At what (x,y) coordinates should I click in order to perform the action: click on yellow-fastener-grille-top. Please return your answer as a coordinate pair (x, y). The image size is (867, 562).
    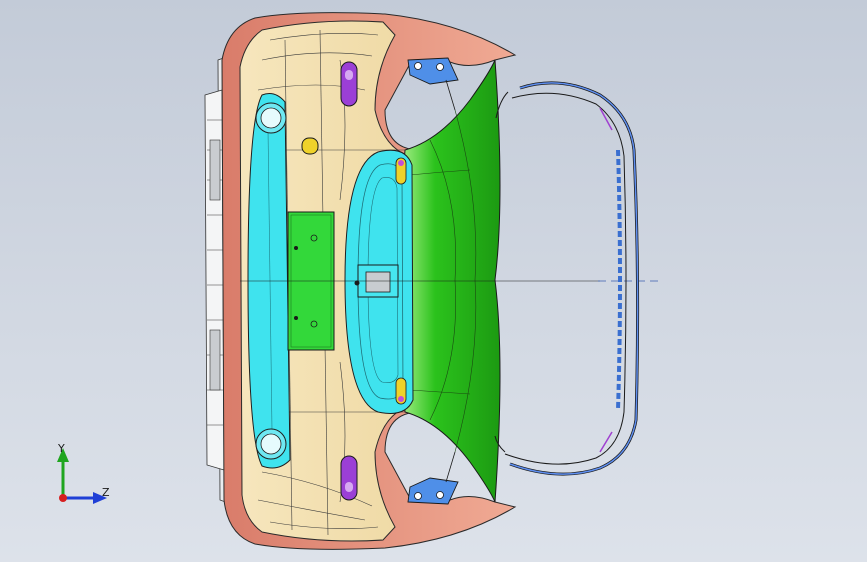
    Looking at the image, I should click on (401, 171).